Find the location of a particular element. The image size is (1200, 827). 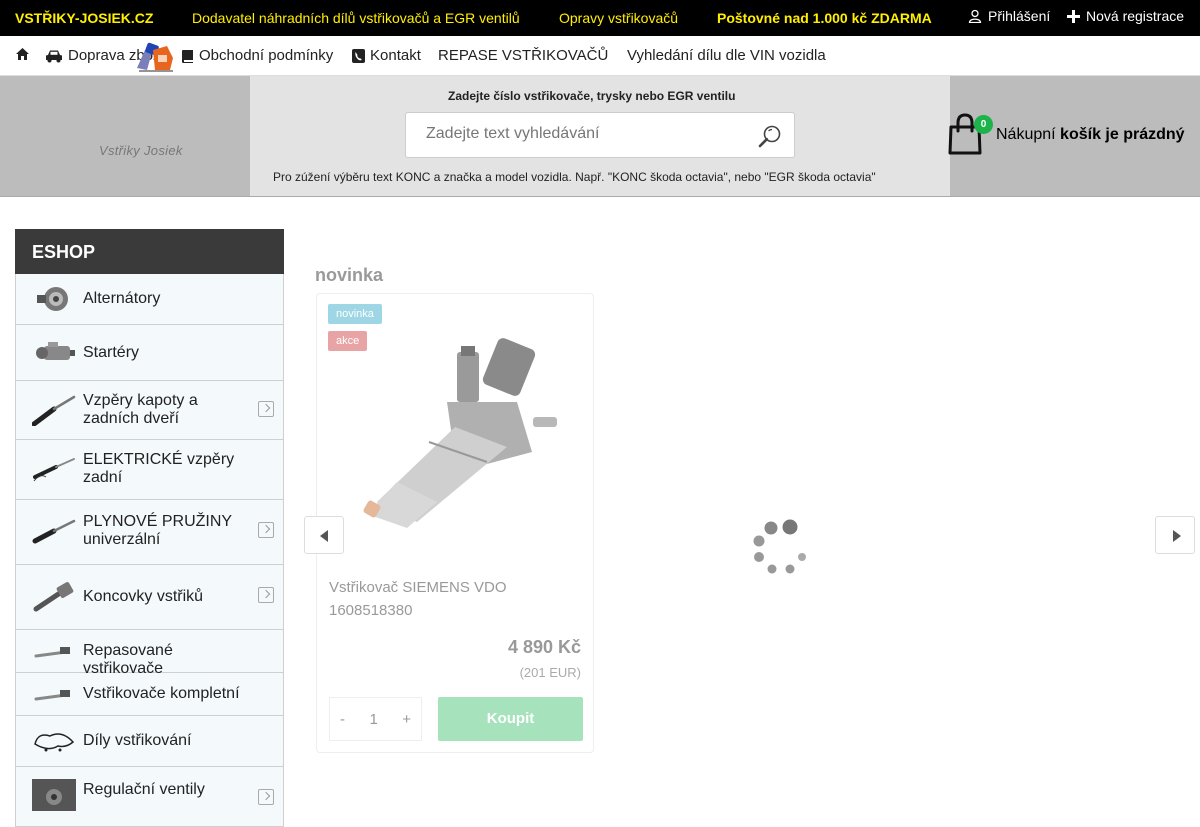

cart-count-badge: 0 is located at coordinates (983, 124).